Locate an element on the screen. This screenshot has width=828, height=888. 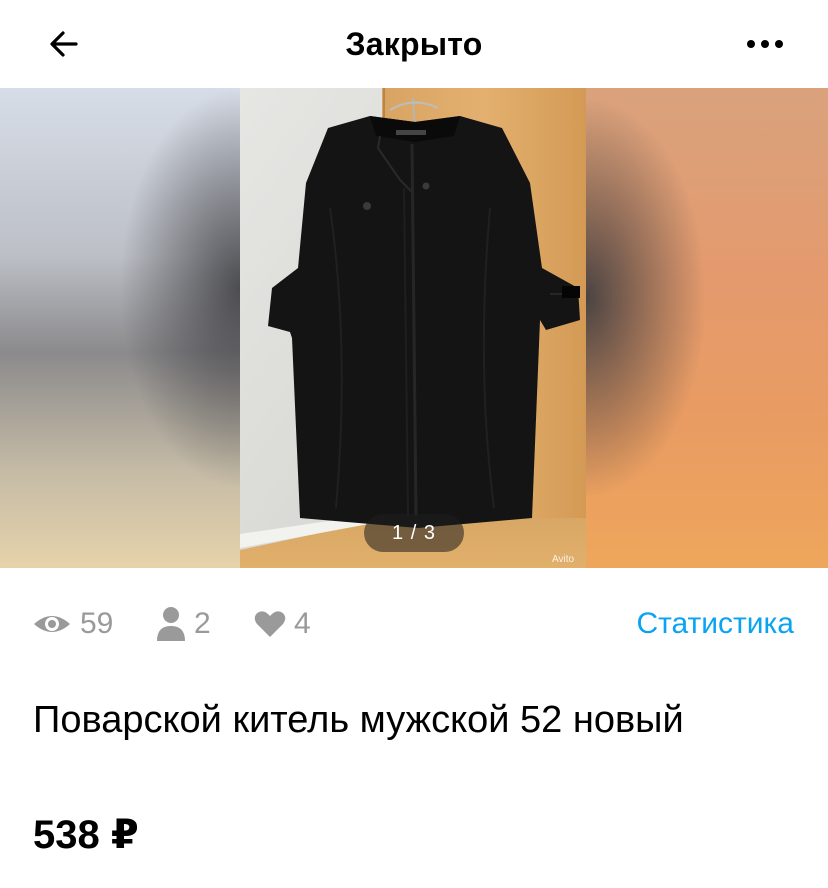
listing-price: 538 ₽ is located at coordinates (86, 835).